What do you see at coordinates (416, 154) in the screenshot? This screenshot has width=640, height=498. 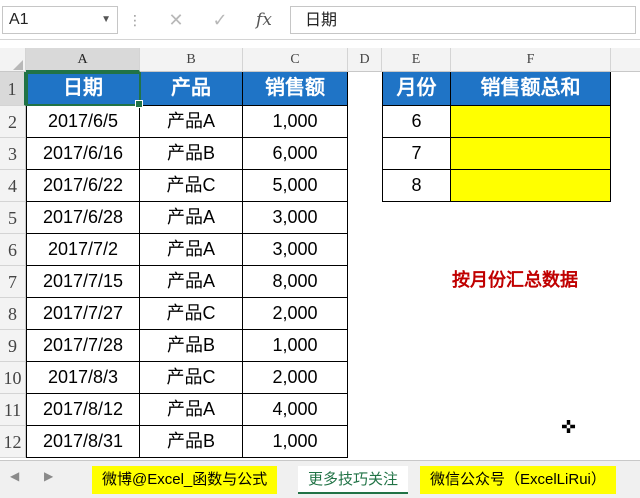 I see `summary-cell-month: 7` at bounding box center [416, 154].